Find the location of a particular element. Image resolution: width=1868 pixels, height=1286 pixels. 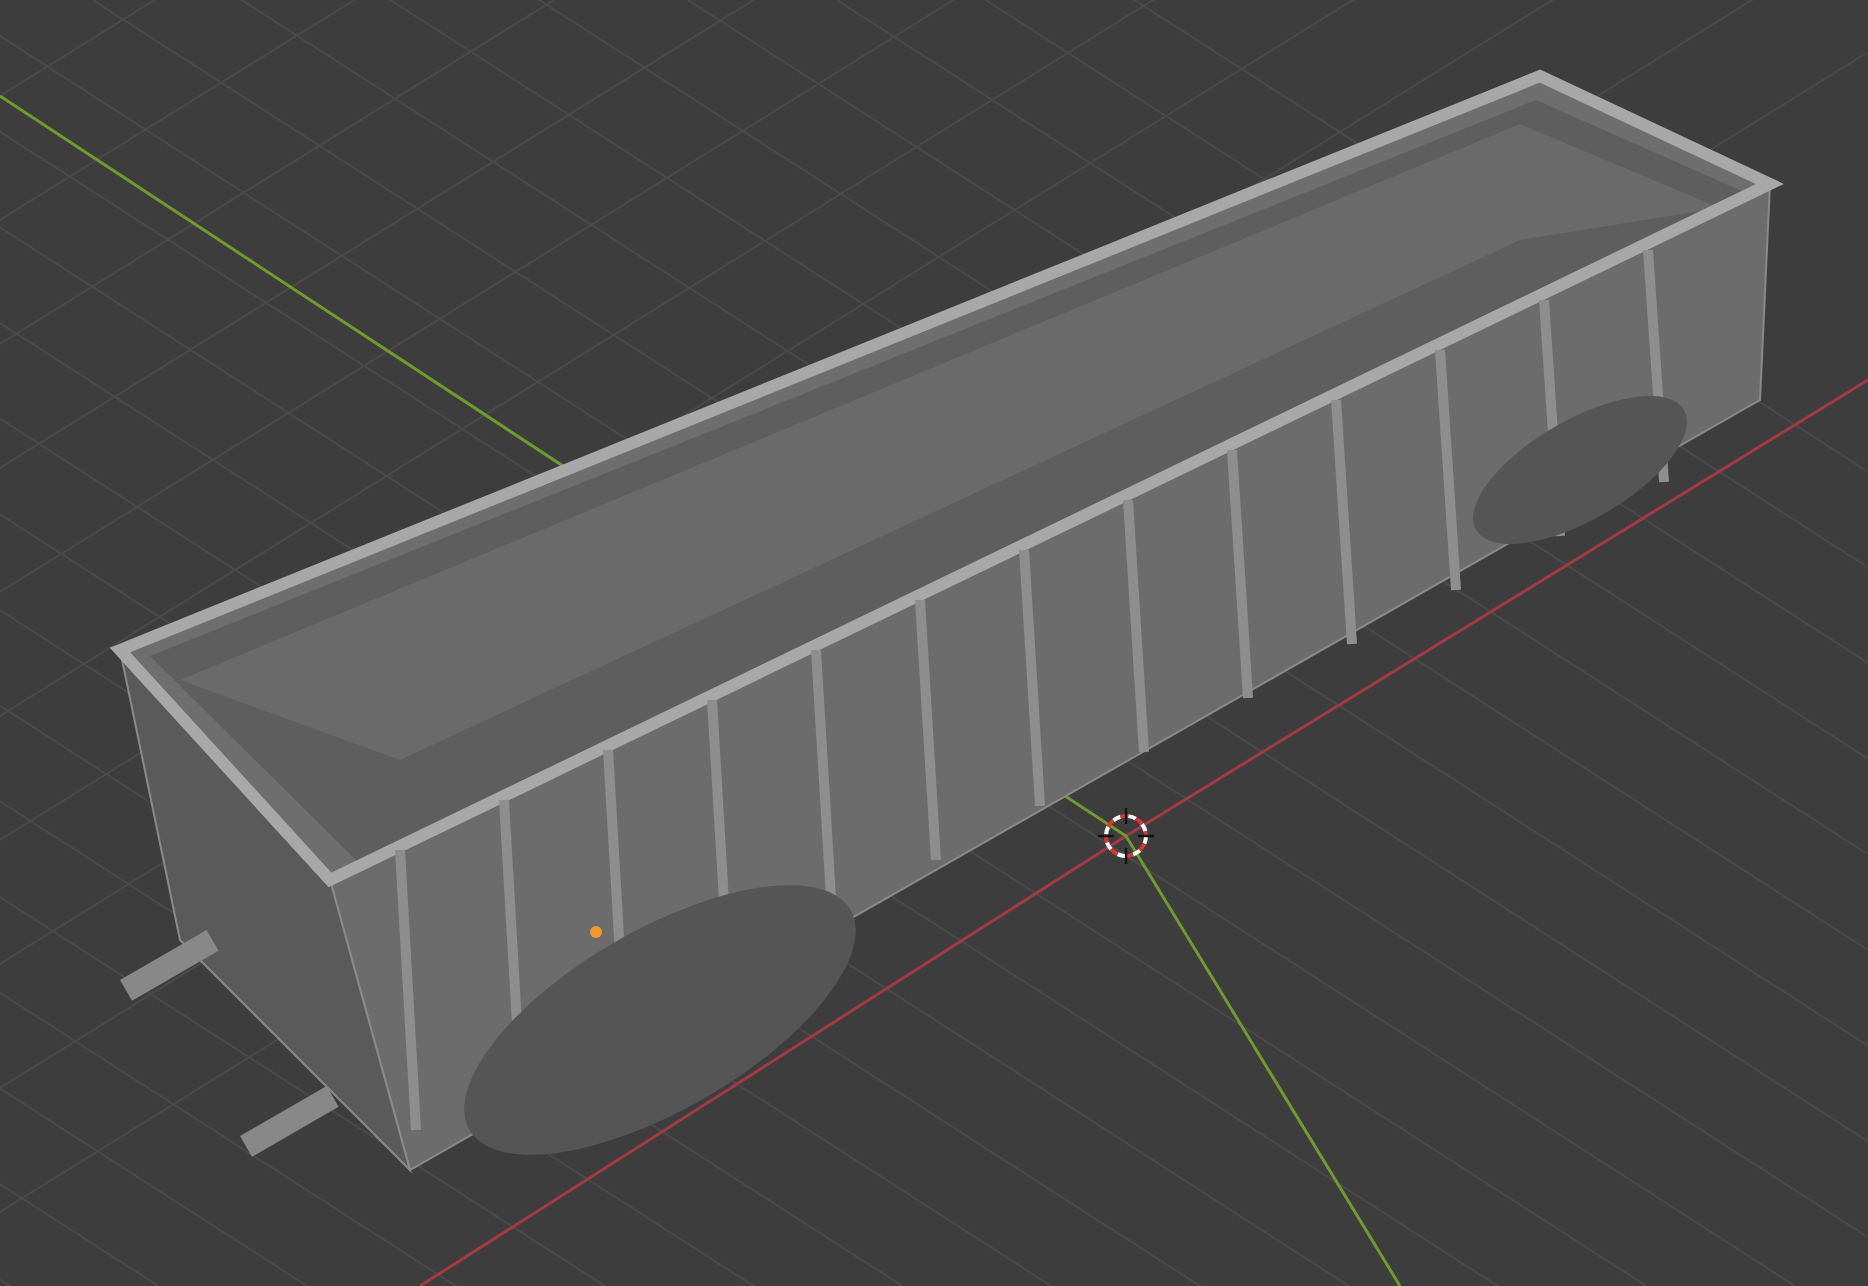

3d-cursor-icon is located at coordinates (1126, 836).